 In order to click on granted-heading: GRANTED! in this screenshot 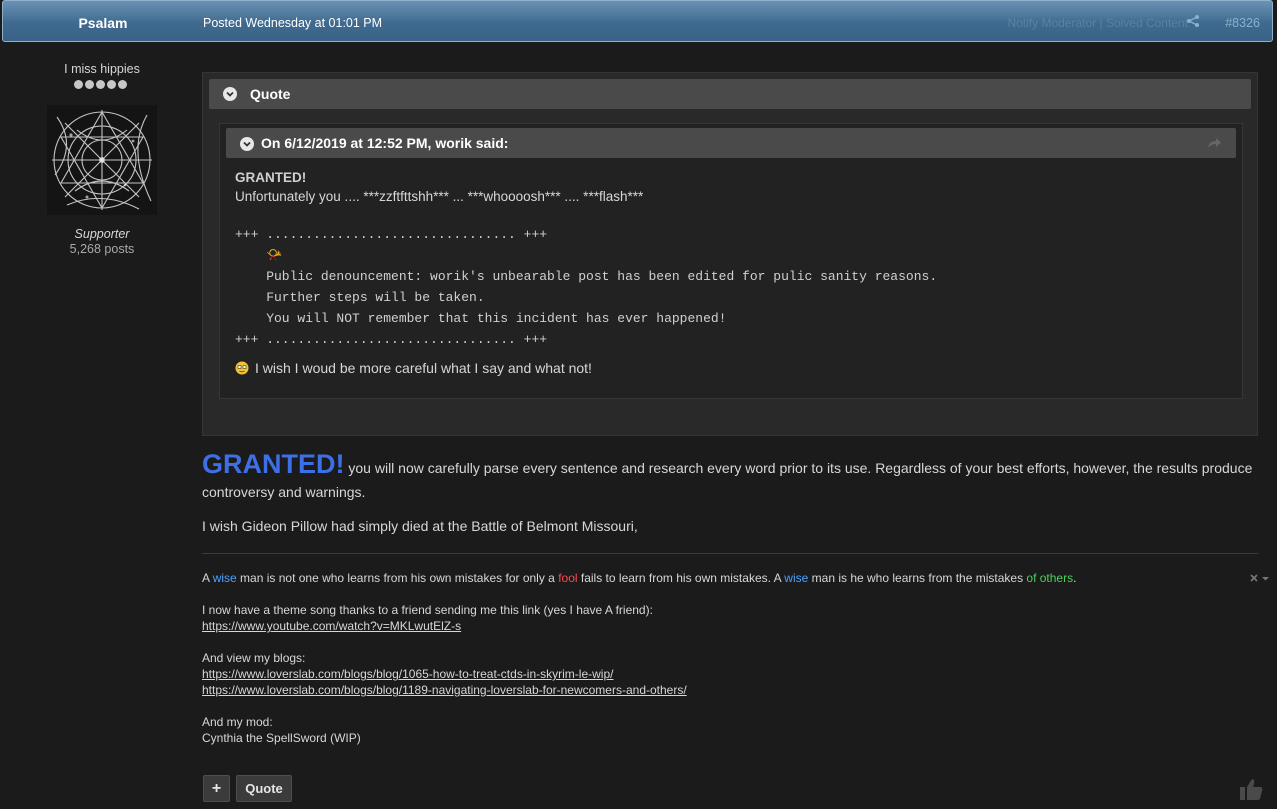, I will do `click(273, 464)`.